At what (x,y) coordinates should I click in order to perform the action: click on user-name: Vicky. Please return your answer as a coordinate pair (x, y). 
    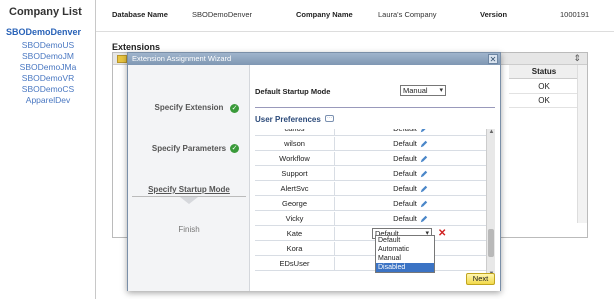
    Looking at the image, I should click on (295, 219).